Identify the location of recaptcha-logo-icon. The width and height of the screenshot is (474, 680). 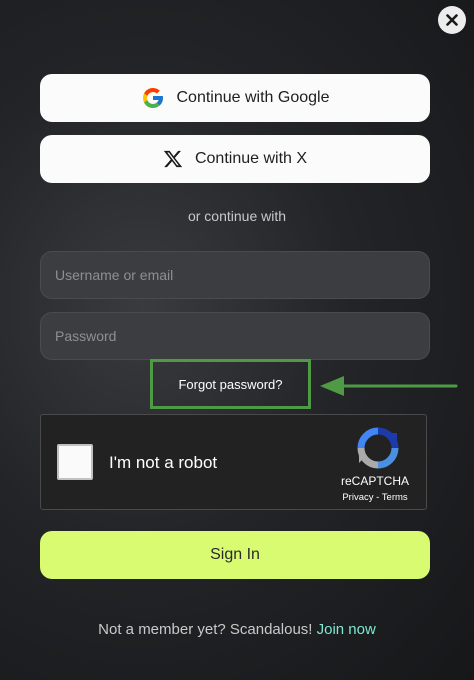
(378, 450).